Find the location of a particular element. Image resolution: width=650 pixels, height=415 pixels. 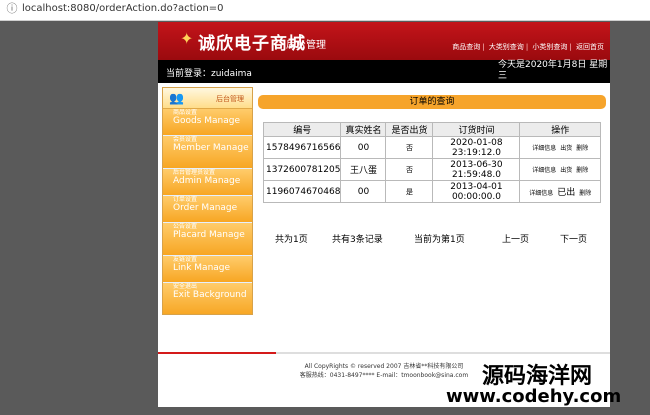

sidebar-item-admin: 后台管理员设置 Admin Manage is located at coordinates (207, 182).